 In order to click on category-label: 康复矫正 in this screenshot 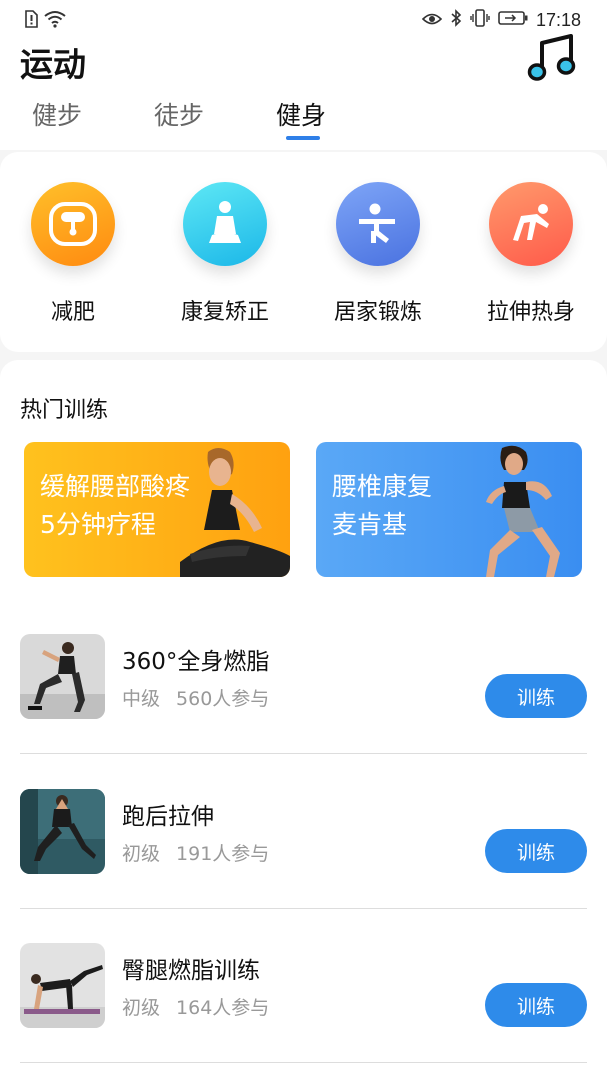, I will do `click(224, 312)`.